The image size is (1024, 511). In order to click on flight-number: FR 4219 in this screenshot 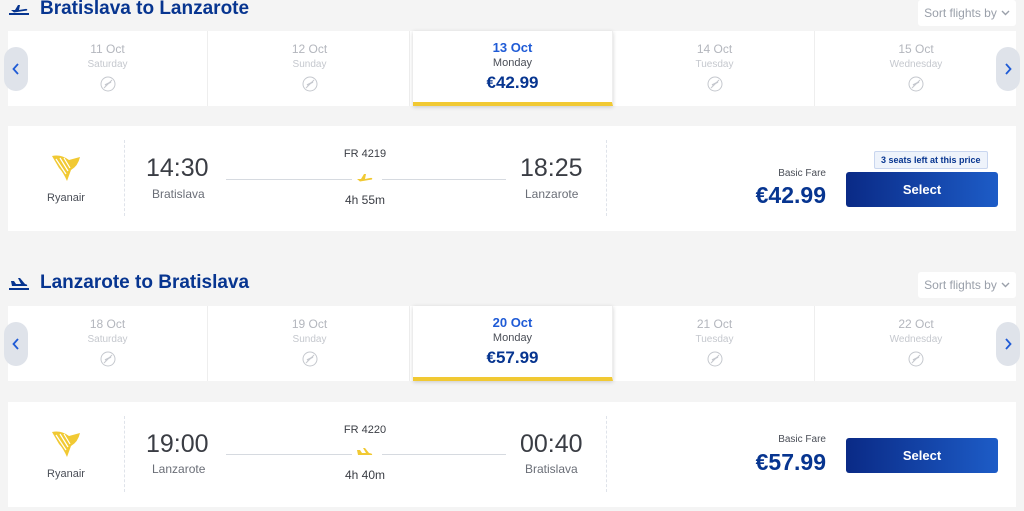, I will do `click(365, 154)`.